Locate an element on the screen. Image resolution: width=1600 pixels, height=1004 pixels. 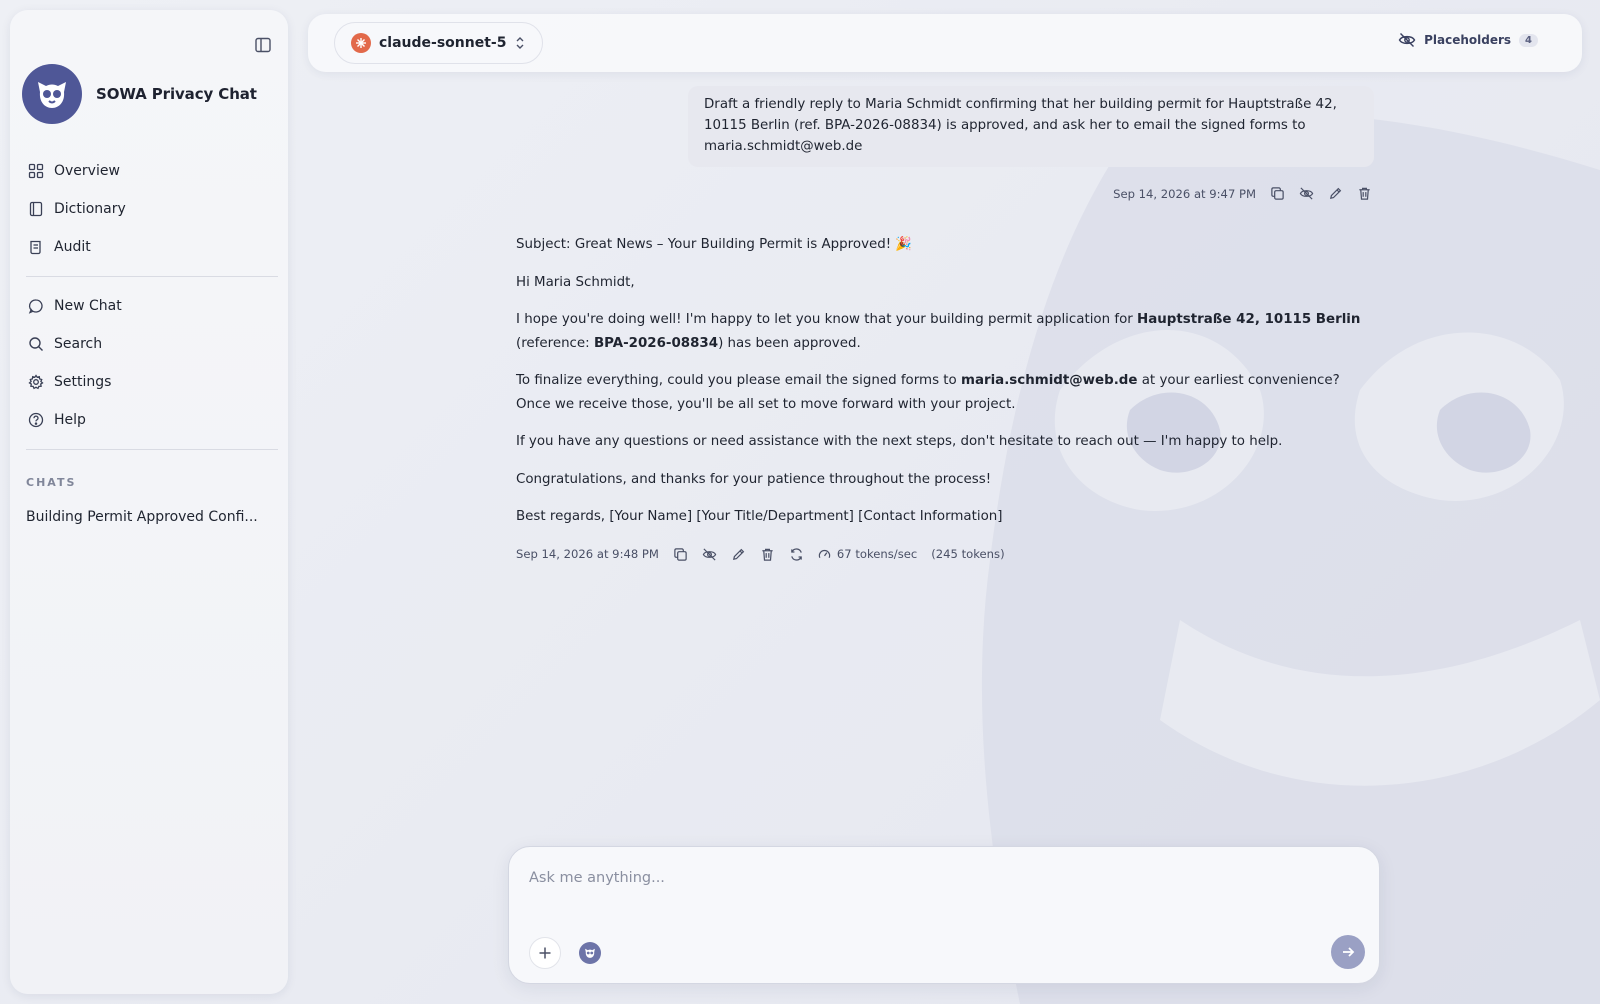
brand: SOWA Privacy Chat is located at coordinates (139, 94).